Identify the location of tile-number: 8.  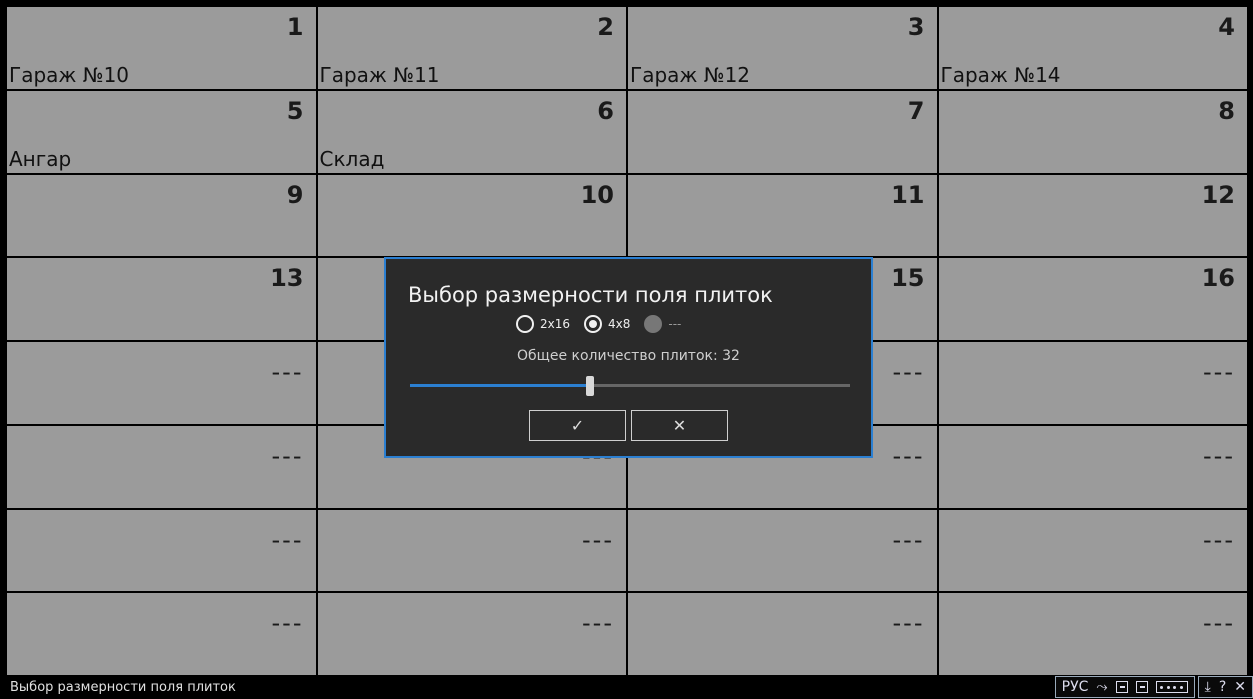
(1226, 110).